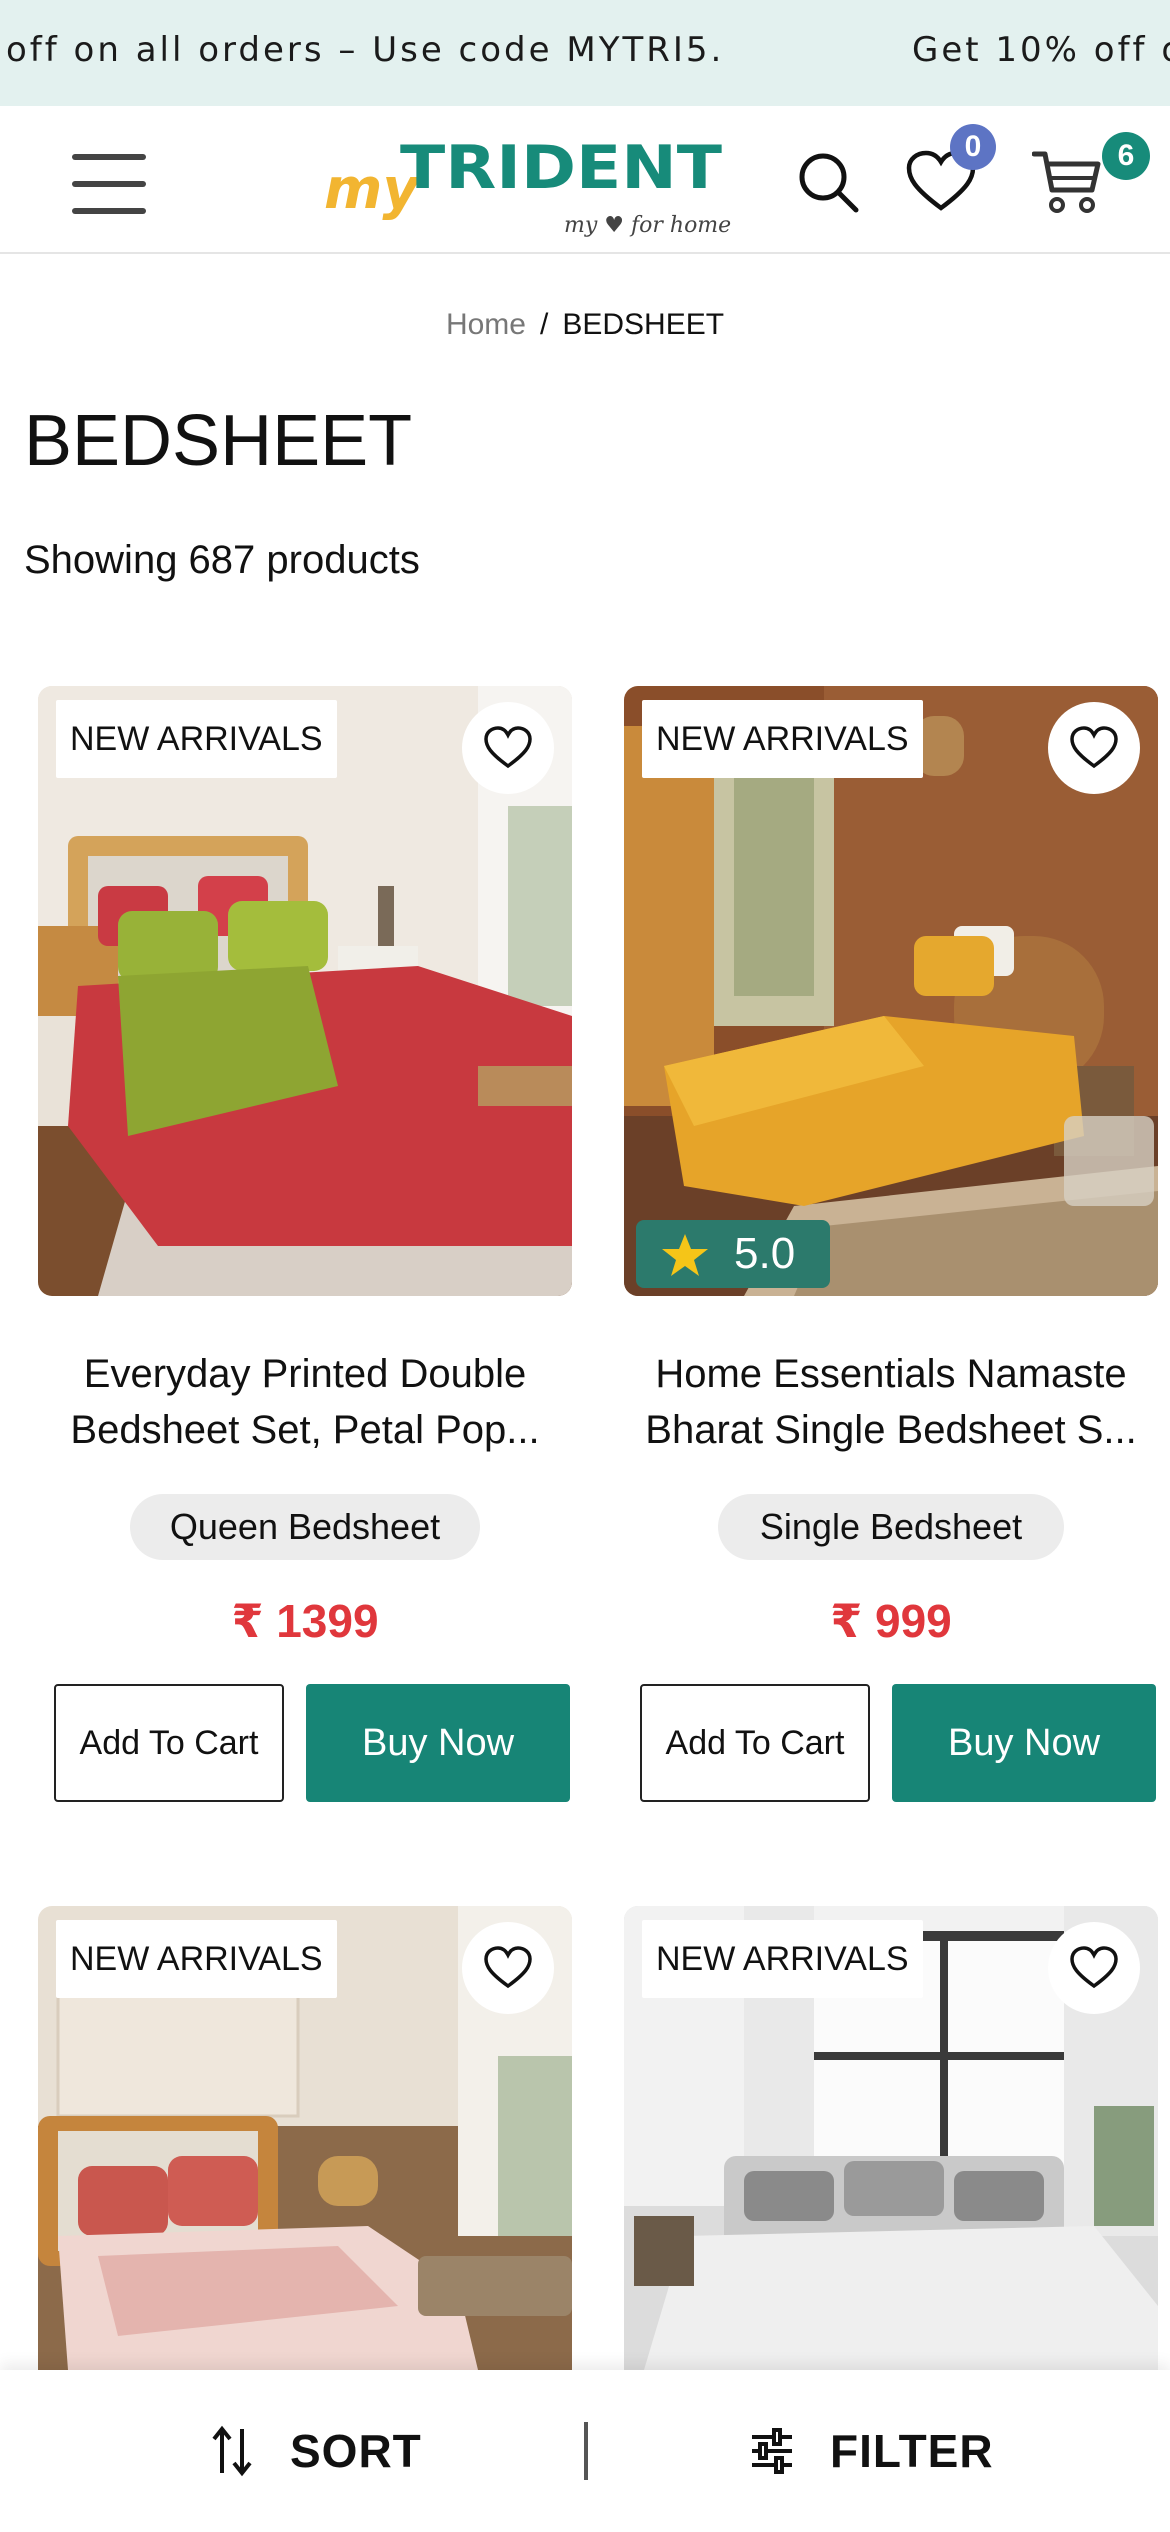  I want to click on announcement-message: Get 10% off o, so click(1041, 50).